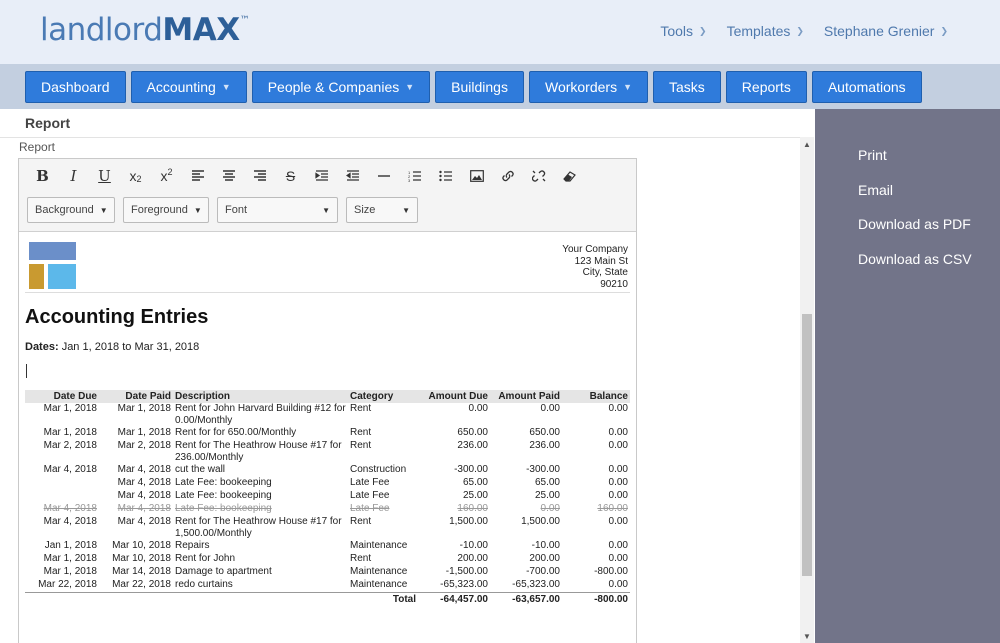 Image resolution: width=1000 pixels, height=643 pixels. I want to click on nav-label: Tasks, so click(687, 87).